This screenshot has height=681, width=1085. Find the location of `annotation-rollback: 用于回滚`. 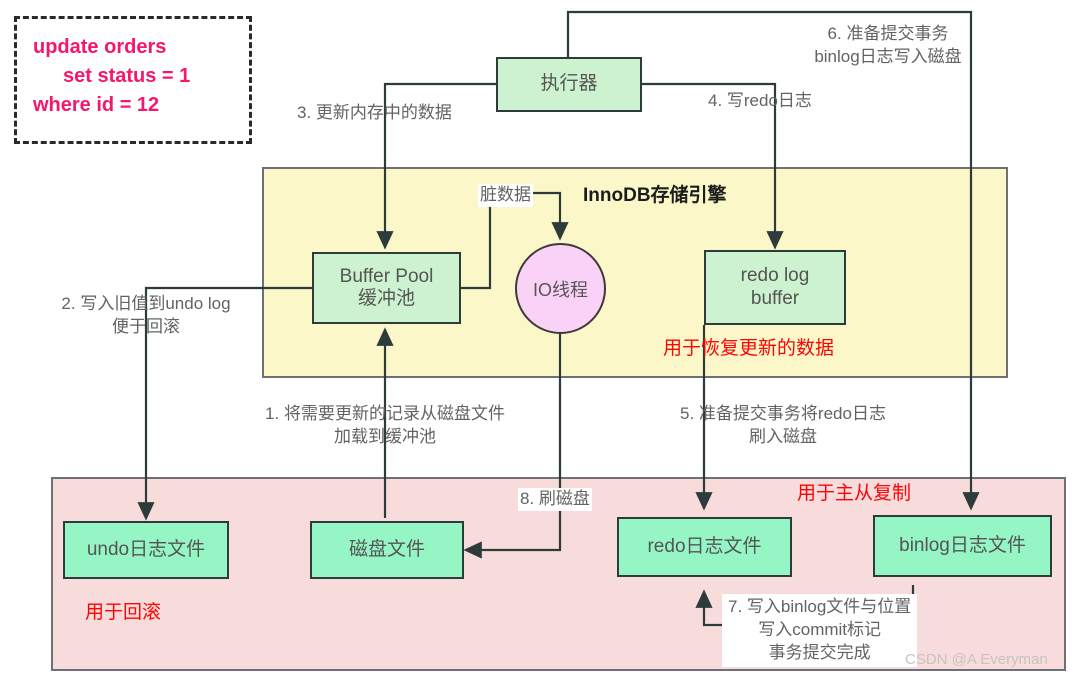

annotation-rollback: 用于回滚 is located at coordinates (123, 612).